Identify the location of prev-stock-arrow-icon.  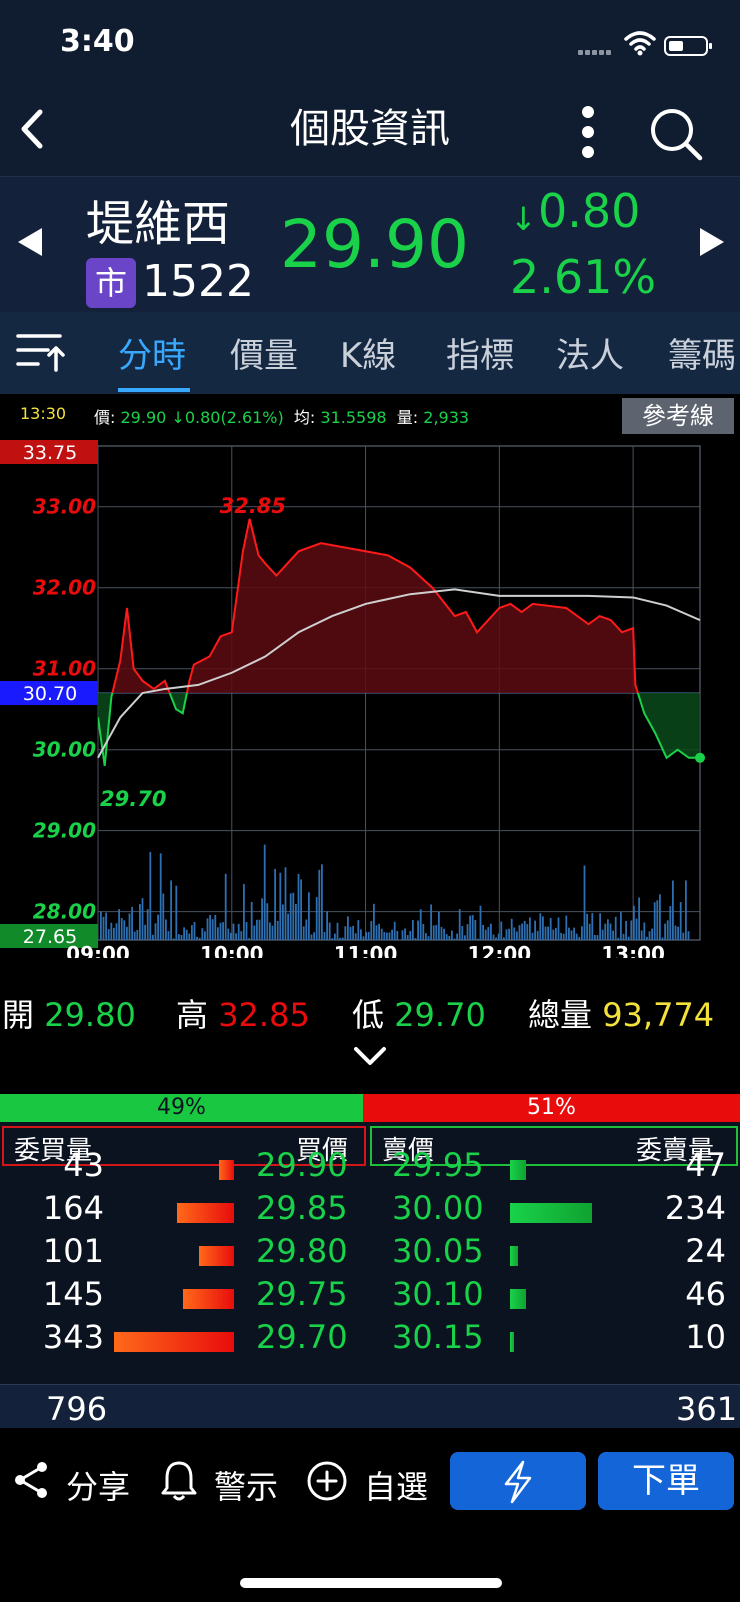
(30, 242).